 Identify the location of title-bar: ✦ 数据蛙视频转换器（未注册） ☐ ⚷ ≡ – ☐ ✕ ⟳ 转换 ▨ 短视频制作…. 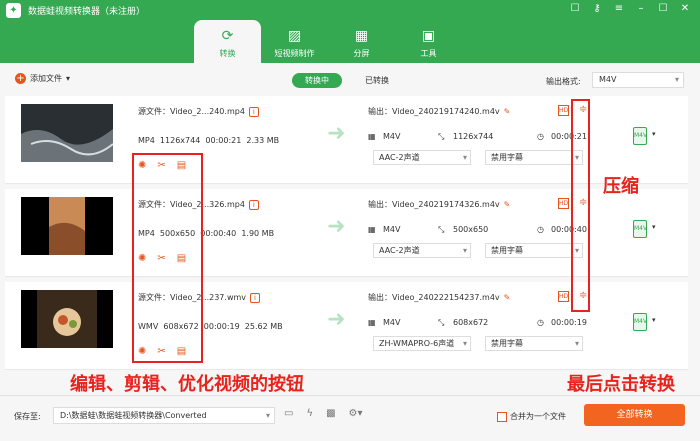
(350, 31).